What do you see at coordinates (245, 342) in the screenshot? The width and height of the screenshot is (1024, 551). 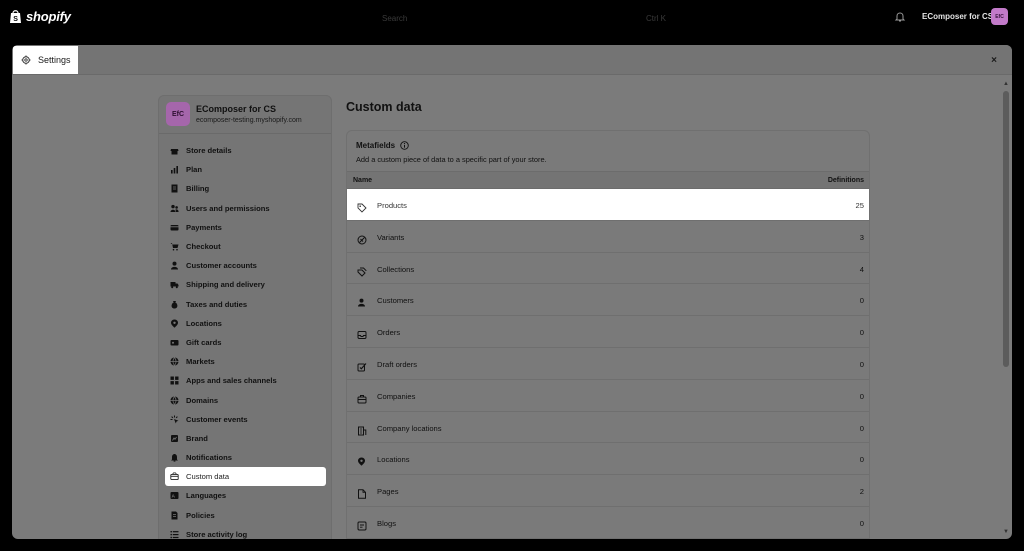 I see `sidebar-item-gift-cards: Gift cards` at bounding box center [245, 342].